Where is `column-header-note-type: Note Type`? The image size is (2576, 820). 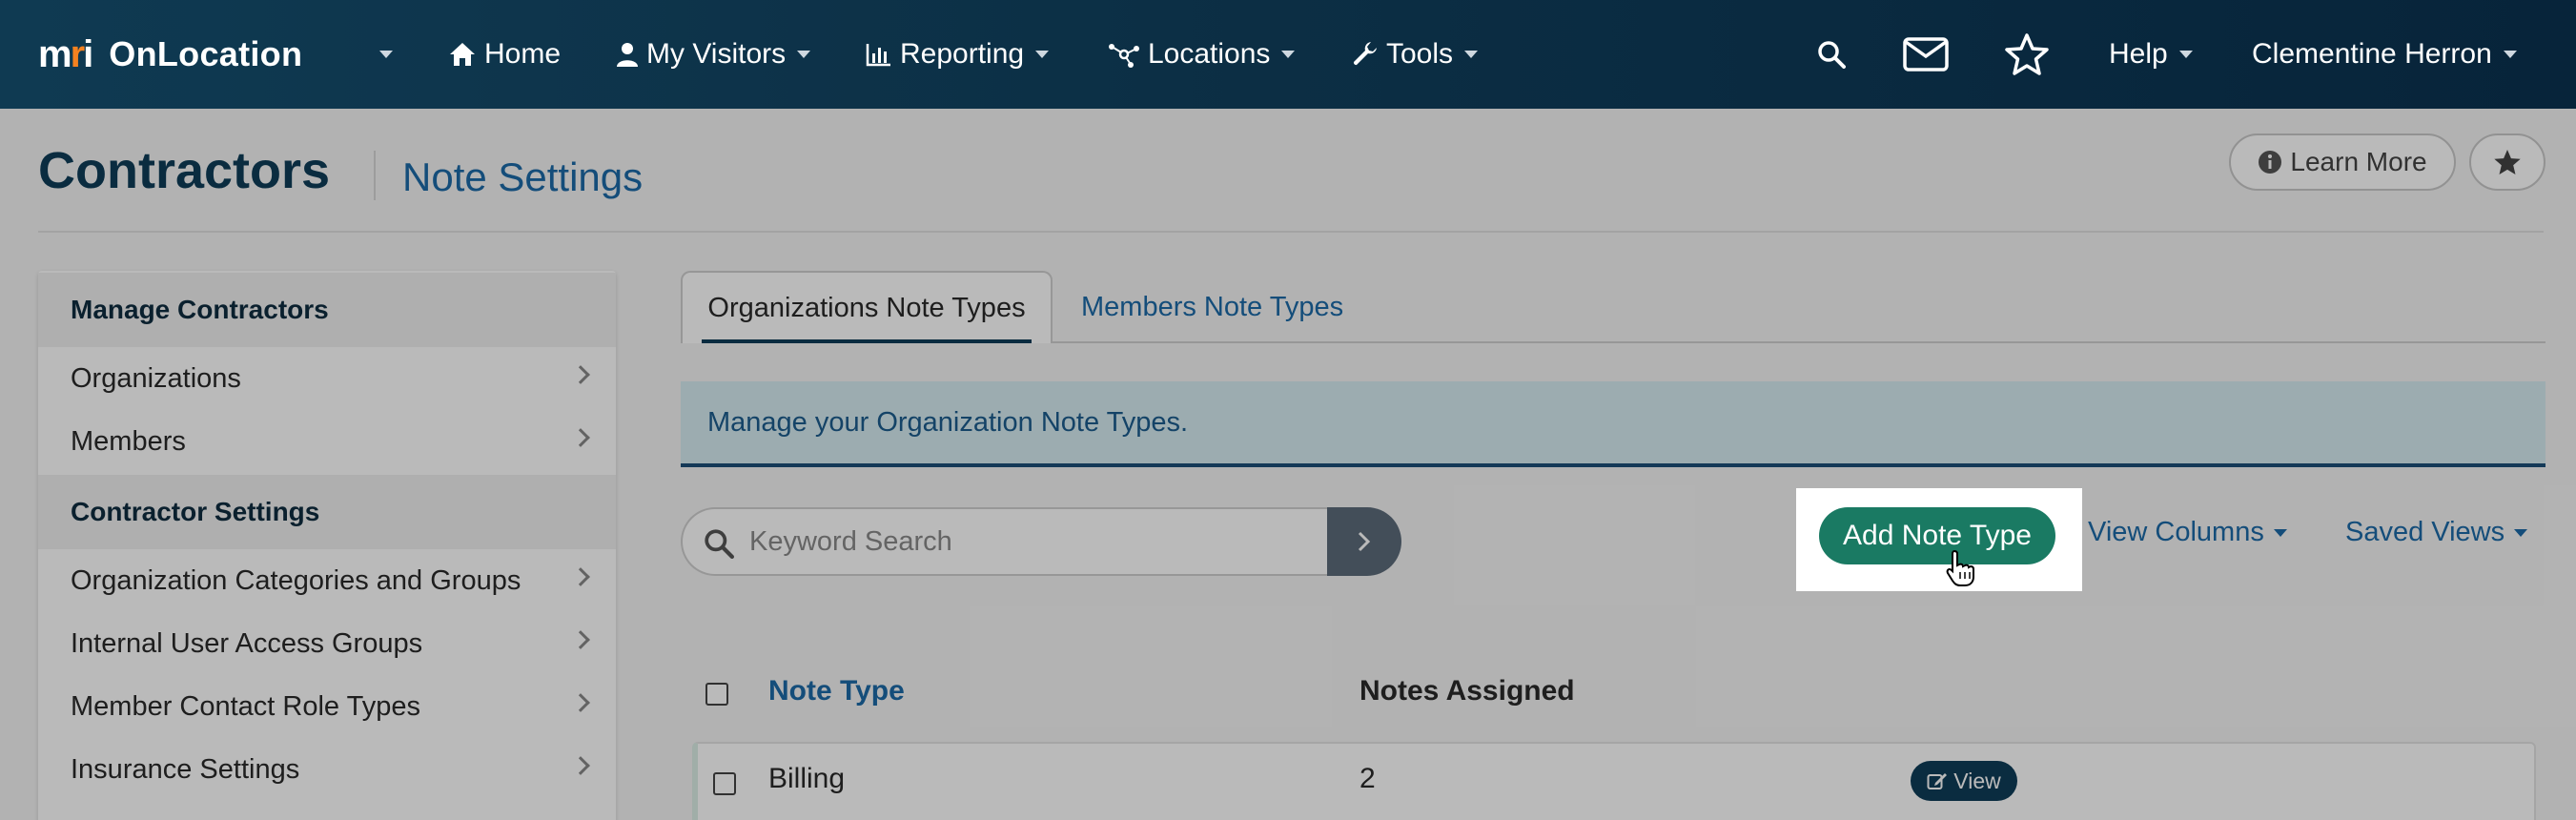 column-header-note-type: Note Type is located at coordinates (837, 691).